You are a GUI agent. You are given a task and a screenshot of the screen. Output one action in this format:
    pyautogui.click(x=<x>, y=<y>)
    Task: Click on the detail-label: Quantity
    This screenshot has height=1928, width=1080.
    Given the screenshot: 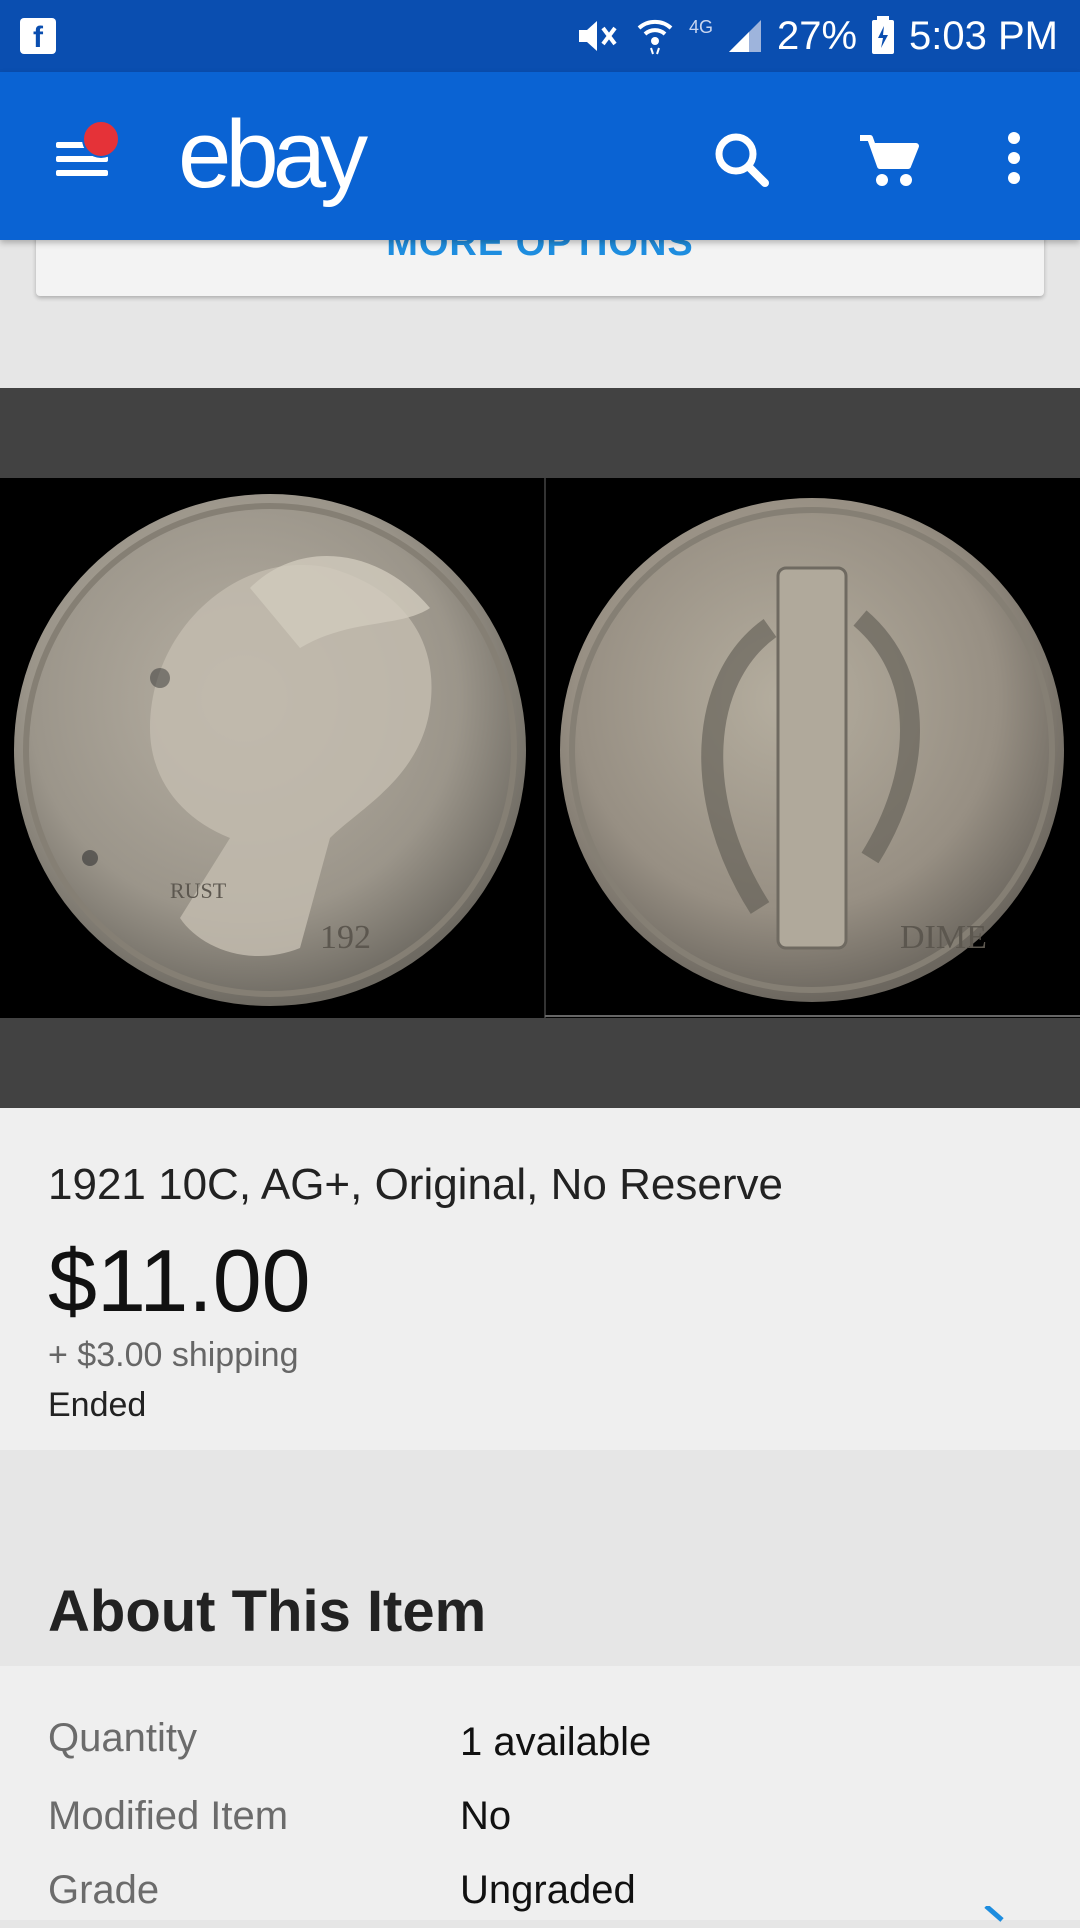 What is the action you would take?
    pyautogui.click(x=122, y=1738)
    